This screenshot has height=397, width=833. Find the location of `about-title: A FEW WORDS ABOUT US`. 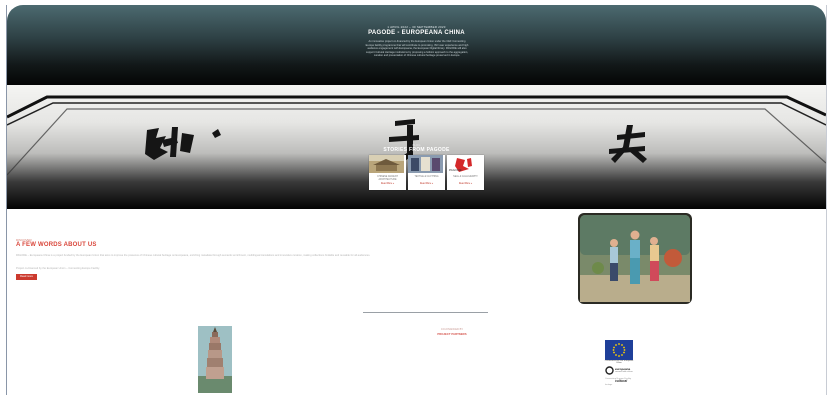

about-title: A FEW WORDS ABOUT US is located at coordinates (56, 245).